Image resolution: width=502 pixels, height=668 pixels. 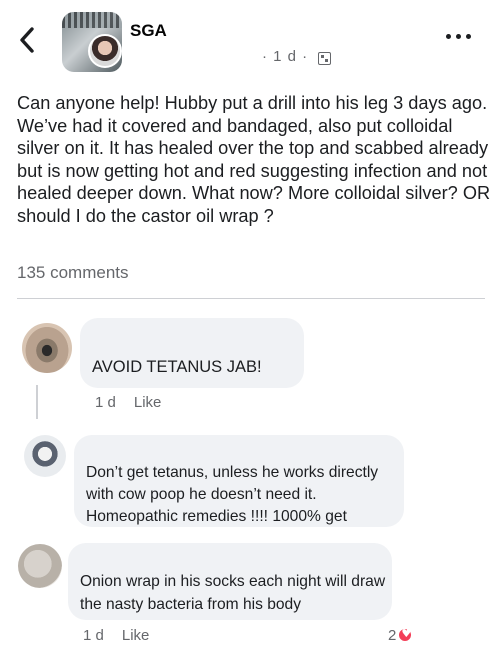 I want to click on post-timestamp: · 1 d ·, so click(x=285, y=56).